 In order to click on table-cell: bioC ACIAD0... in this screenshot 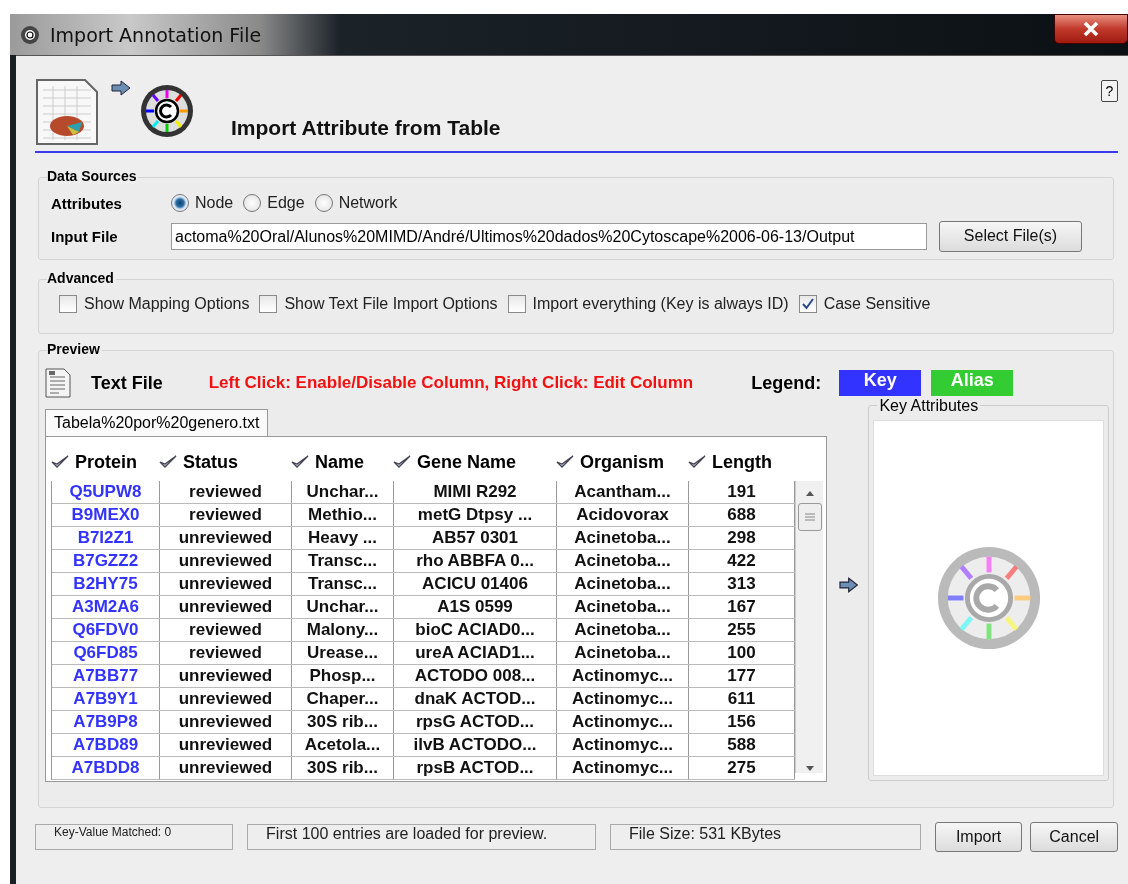, I will do `click(475, 630)`.